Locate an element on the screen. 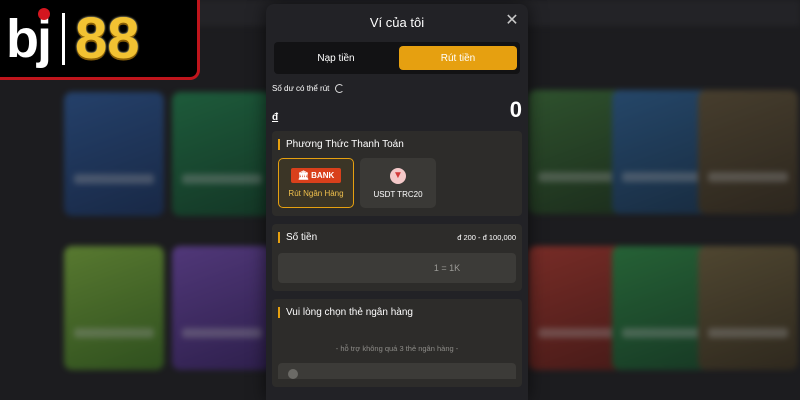  logo-88-text: 88 is located at coordinates (107, 38).